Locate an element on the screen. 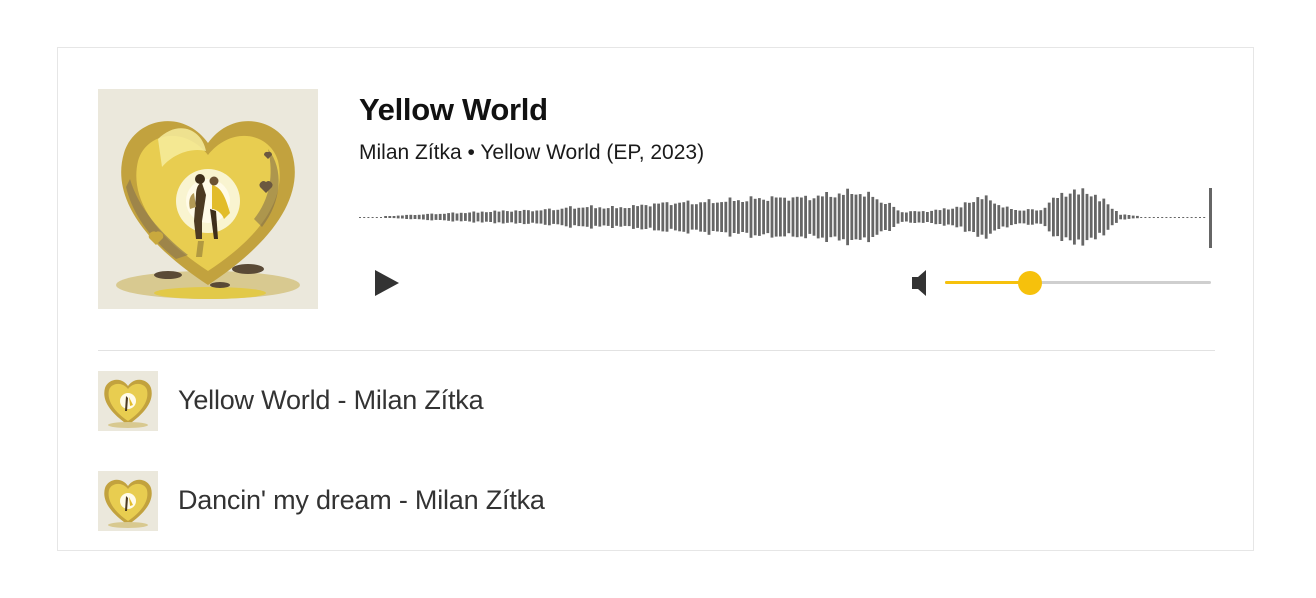  playlist-item: Yellow World - Milan Zítka is located at coordinates (656, 401).